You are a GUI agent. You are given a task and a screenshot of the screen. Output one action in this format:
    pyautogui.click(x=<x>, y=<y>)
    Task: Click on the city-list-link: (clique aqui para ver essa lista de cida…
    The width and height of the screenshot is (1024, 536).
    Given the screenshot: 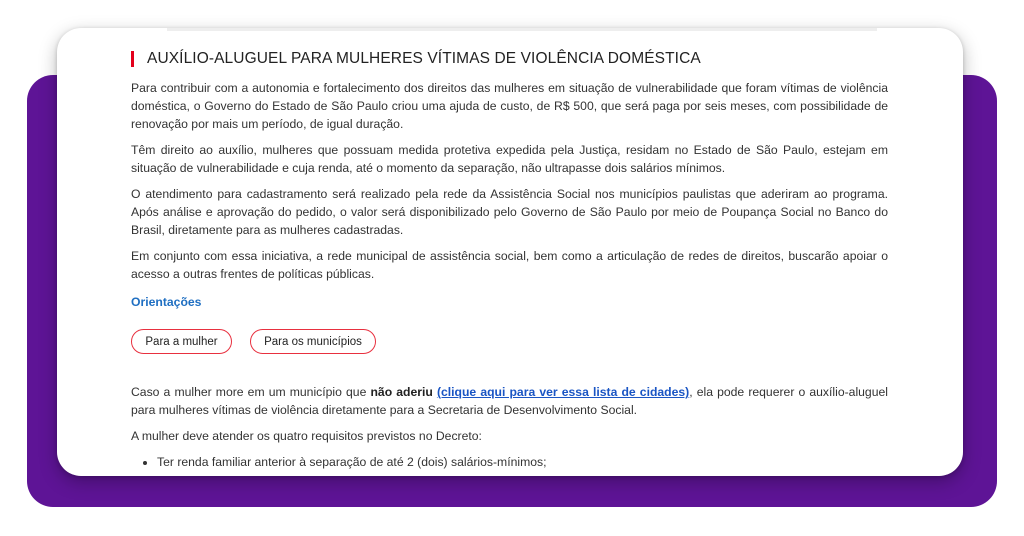 What is the action you would take?
    pyautogui.click(x=563, y=392)
    